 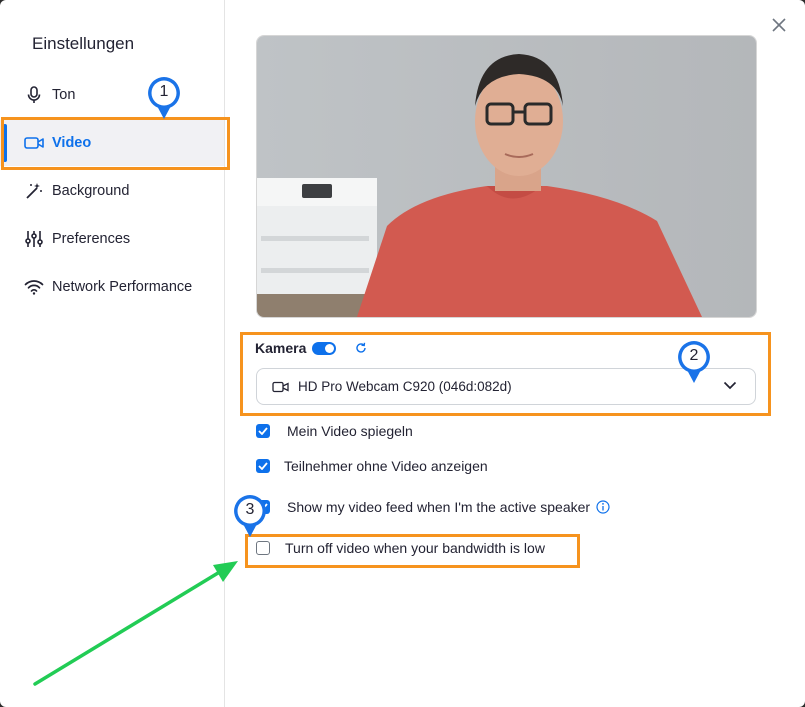 I want to click on sidebar-item-label: Preferences, so click(x=91, y=239).